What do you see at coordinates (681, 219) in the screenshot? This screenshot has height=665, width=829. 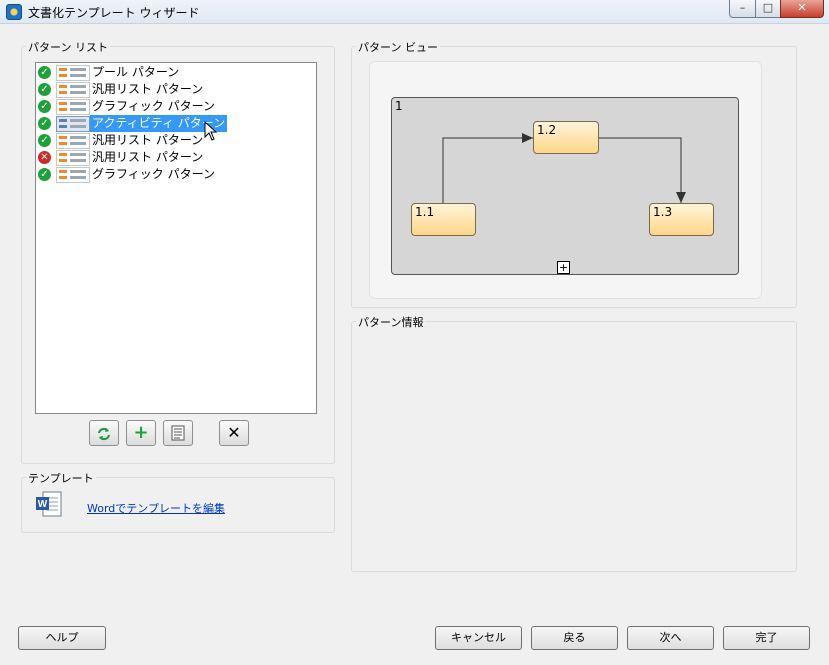 I see `activity-node: 1.3` at bounding box center [681, 219].